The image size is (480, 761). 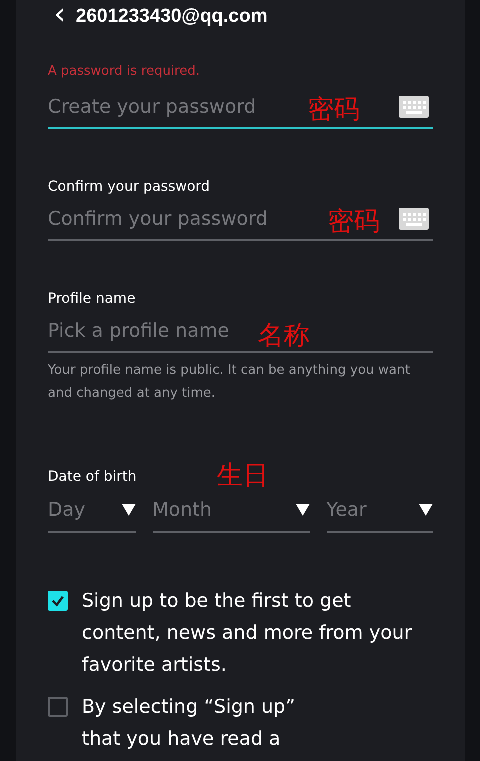 What do you see at coordinates (242, 476) in the screenshot?
I see `handwritten-annotation: 生日` at bounding box center [242, 476].